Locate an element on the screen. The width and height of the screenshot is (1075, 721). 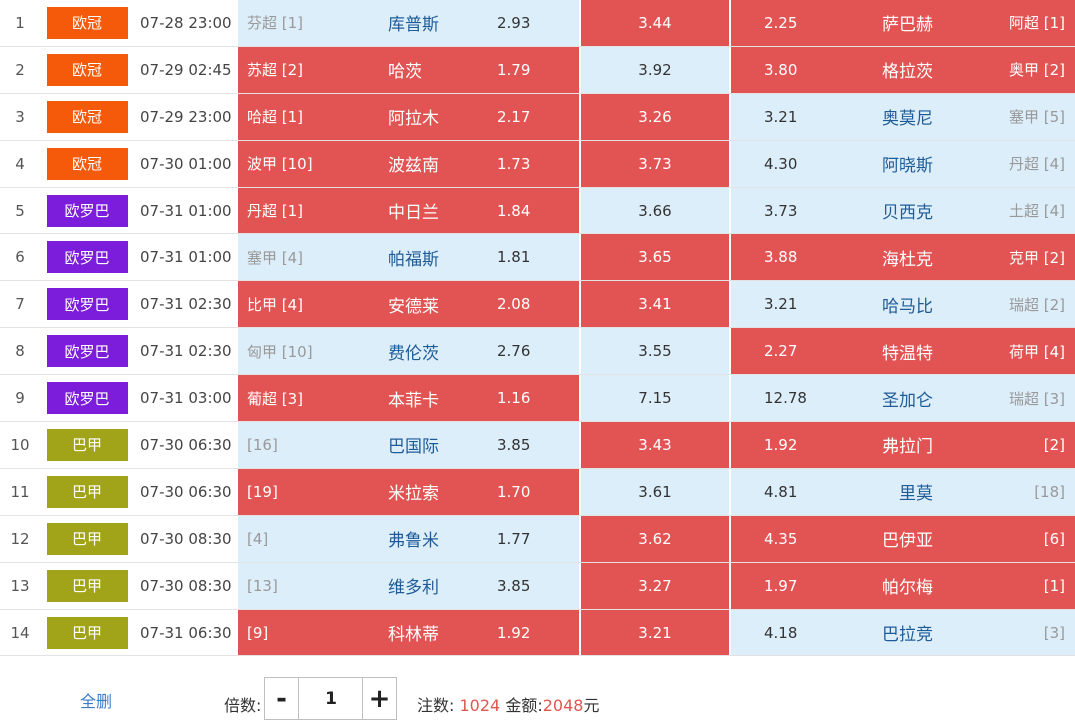
away-win-option: 2.25 萨巴赫 阿超 [1] is located at coordinates (903, 23).